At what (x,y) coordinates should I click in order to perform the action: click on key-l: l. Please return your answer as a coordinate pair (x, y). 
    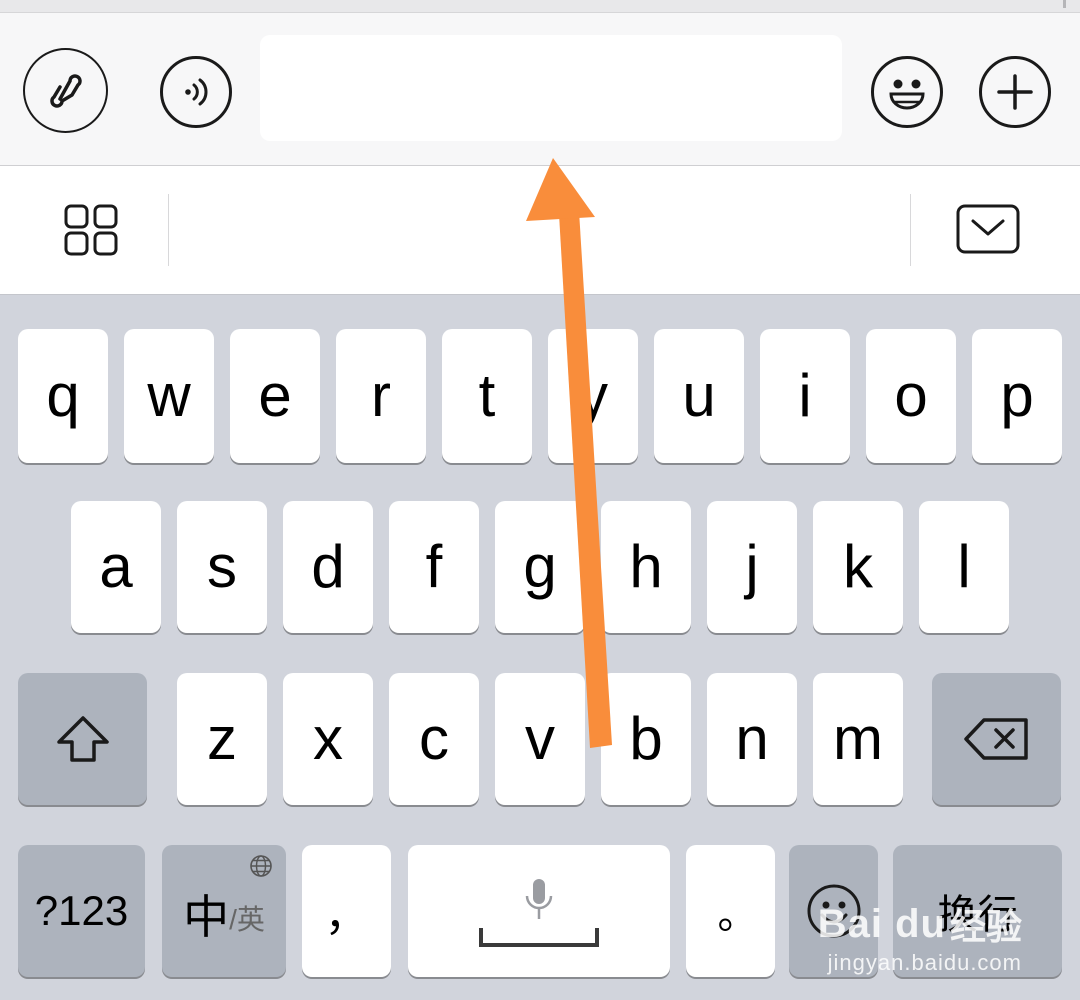
    Looking at the image, I should click on (964, 567).